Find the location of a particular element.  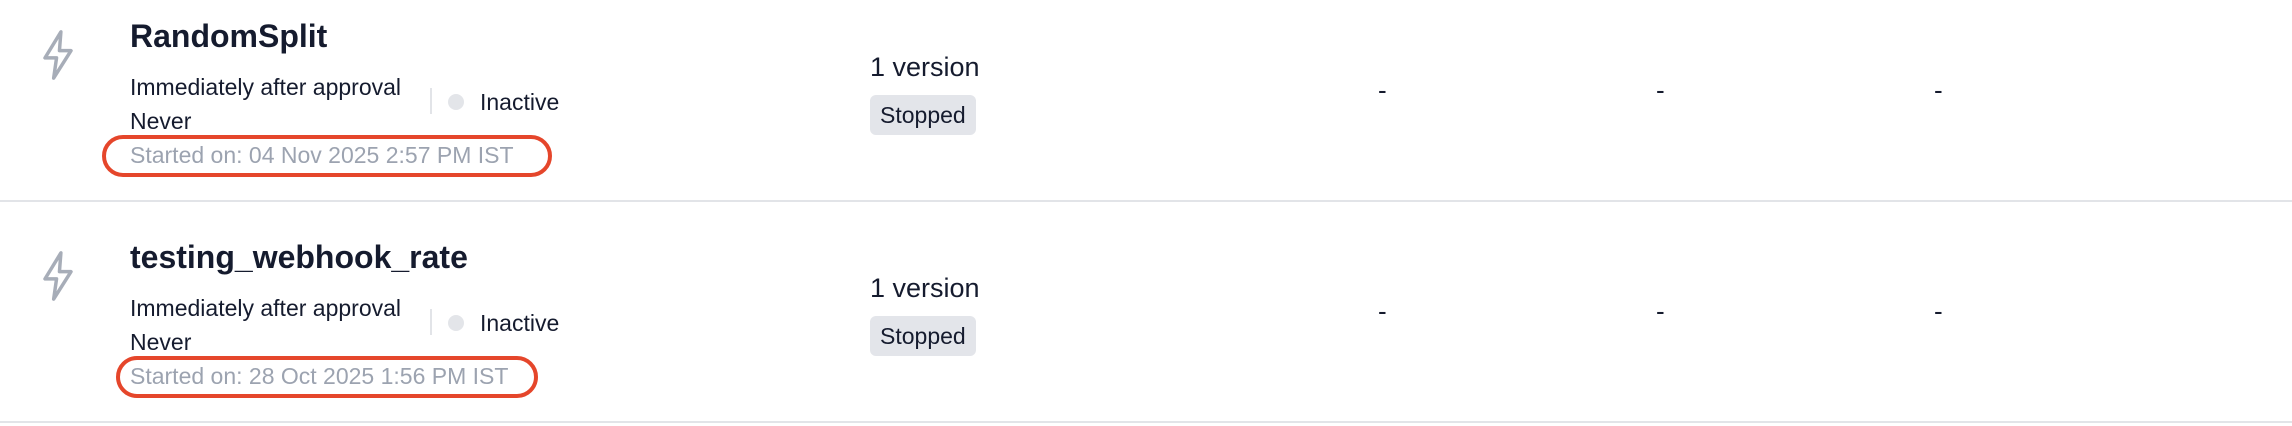

flow-name: testing_webhook_rate is located at coordinates (299, 257).